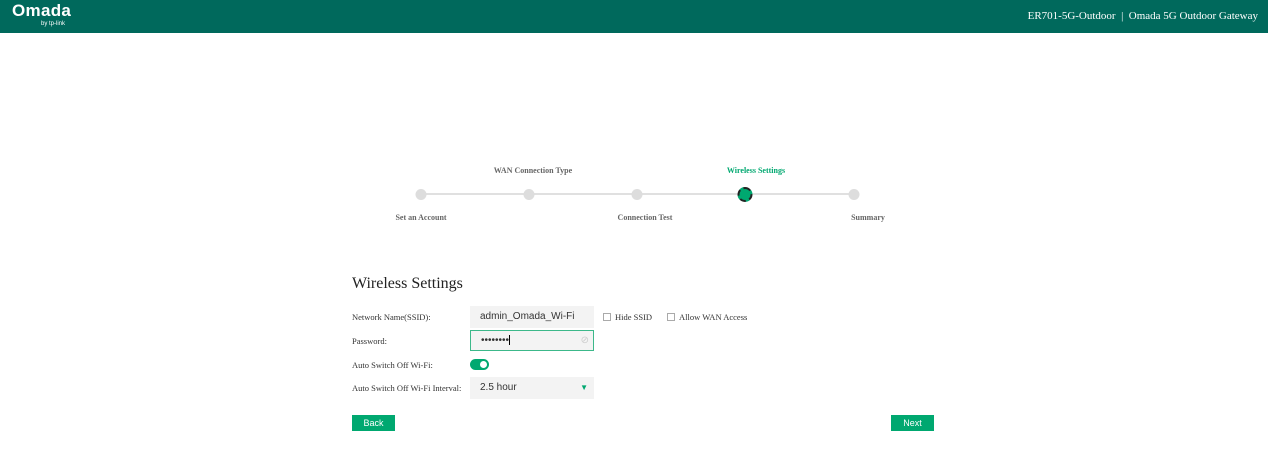 Image resolution: width=1268 pixels, height=449 pixels. What do you see at coordinates (713, 317) in the screenshot?
I see `allow-wan-label: Allow WAN Access` at bounding box center [713, 317].